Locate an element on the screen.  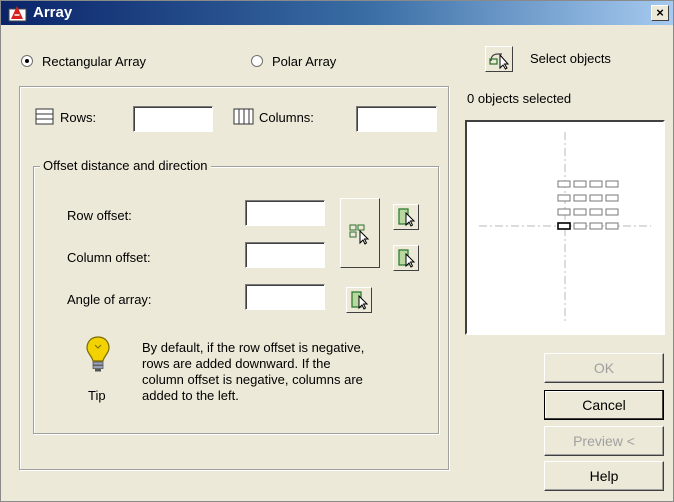
cancel-button: Cancel is located at coordinates (604, 405).